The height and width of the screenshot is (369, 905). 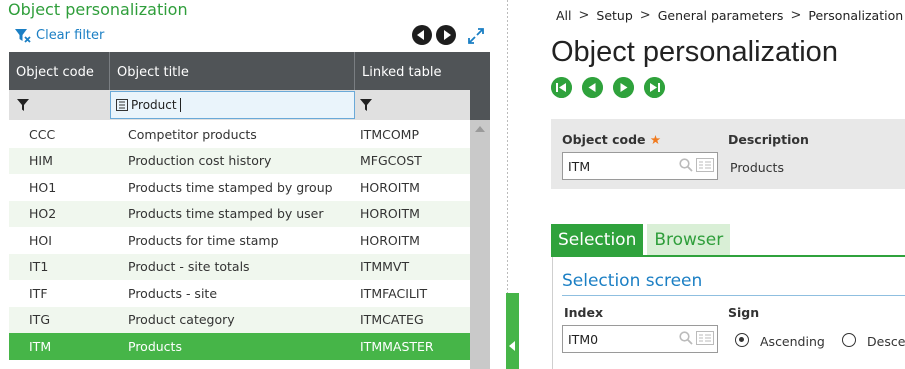 What do you see at coordinates (446, 35) in the screenshot?
I see `next-icon` at bounding box center [446, 35].